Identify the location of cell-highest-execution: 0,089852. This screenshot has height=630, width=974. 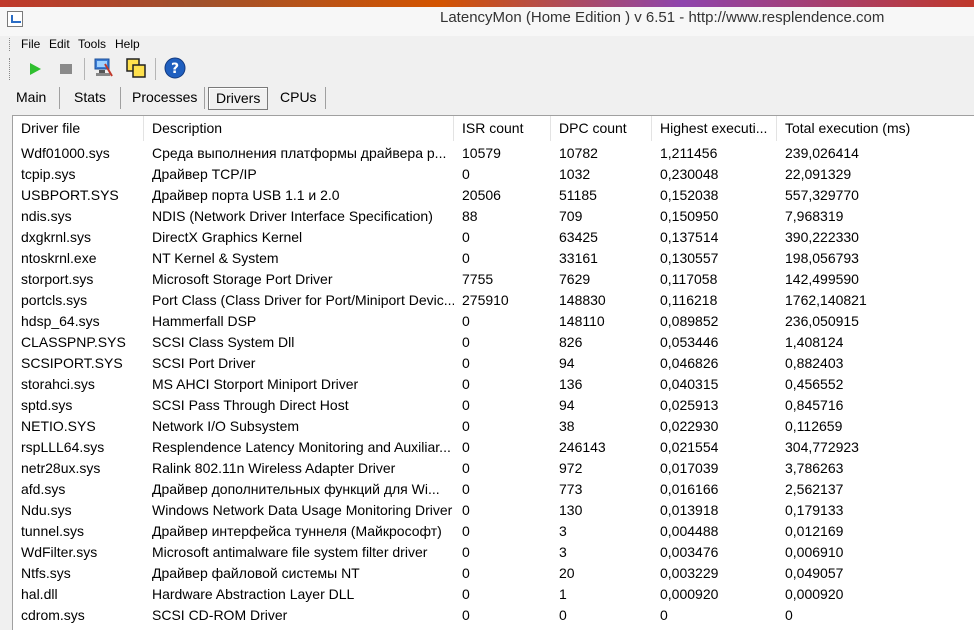
(689, 321).